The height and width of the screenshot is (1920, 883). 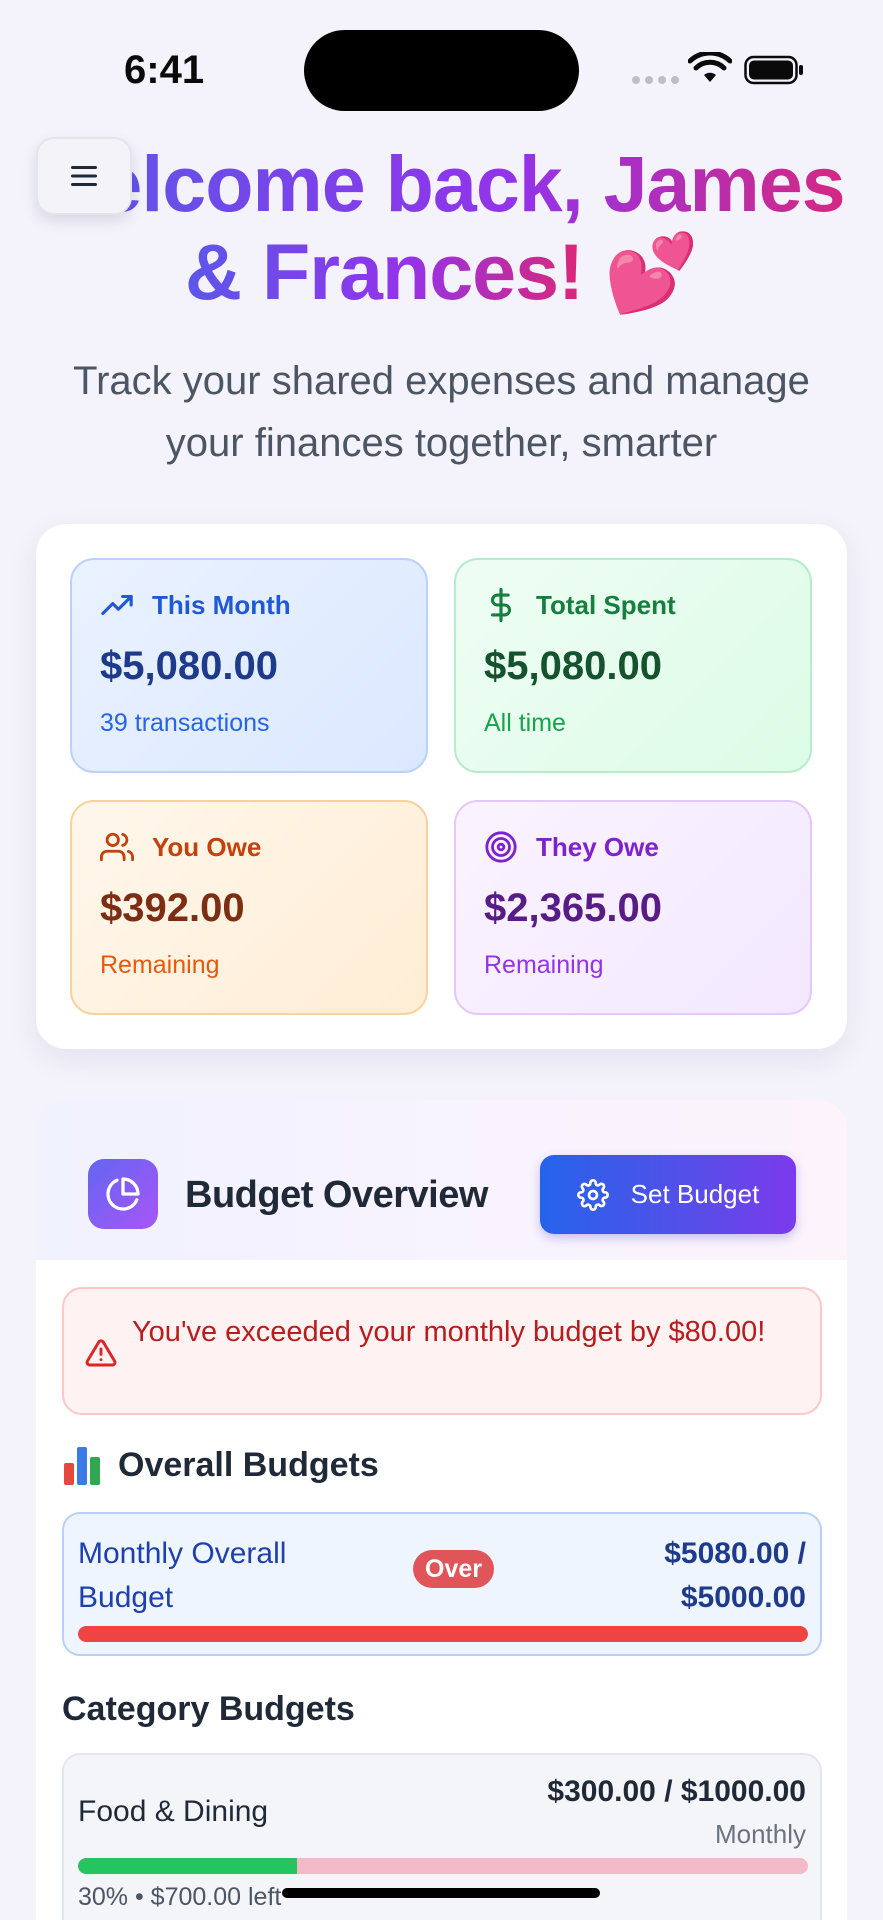 I want to click on overall-budgets-title: Overall Budgets, so click(x=248, y=1464).